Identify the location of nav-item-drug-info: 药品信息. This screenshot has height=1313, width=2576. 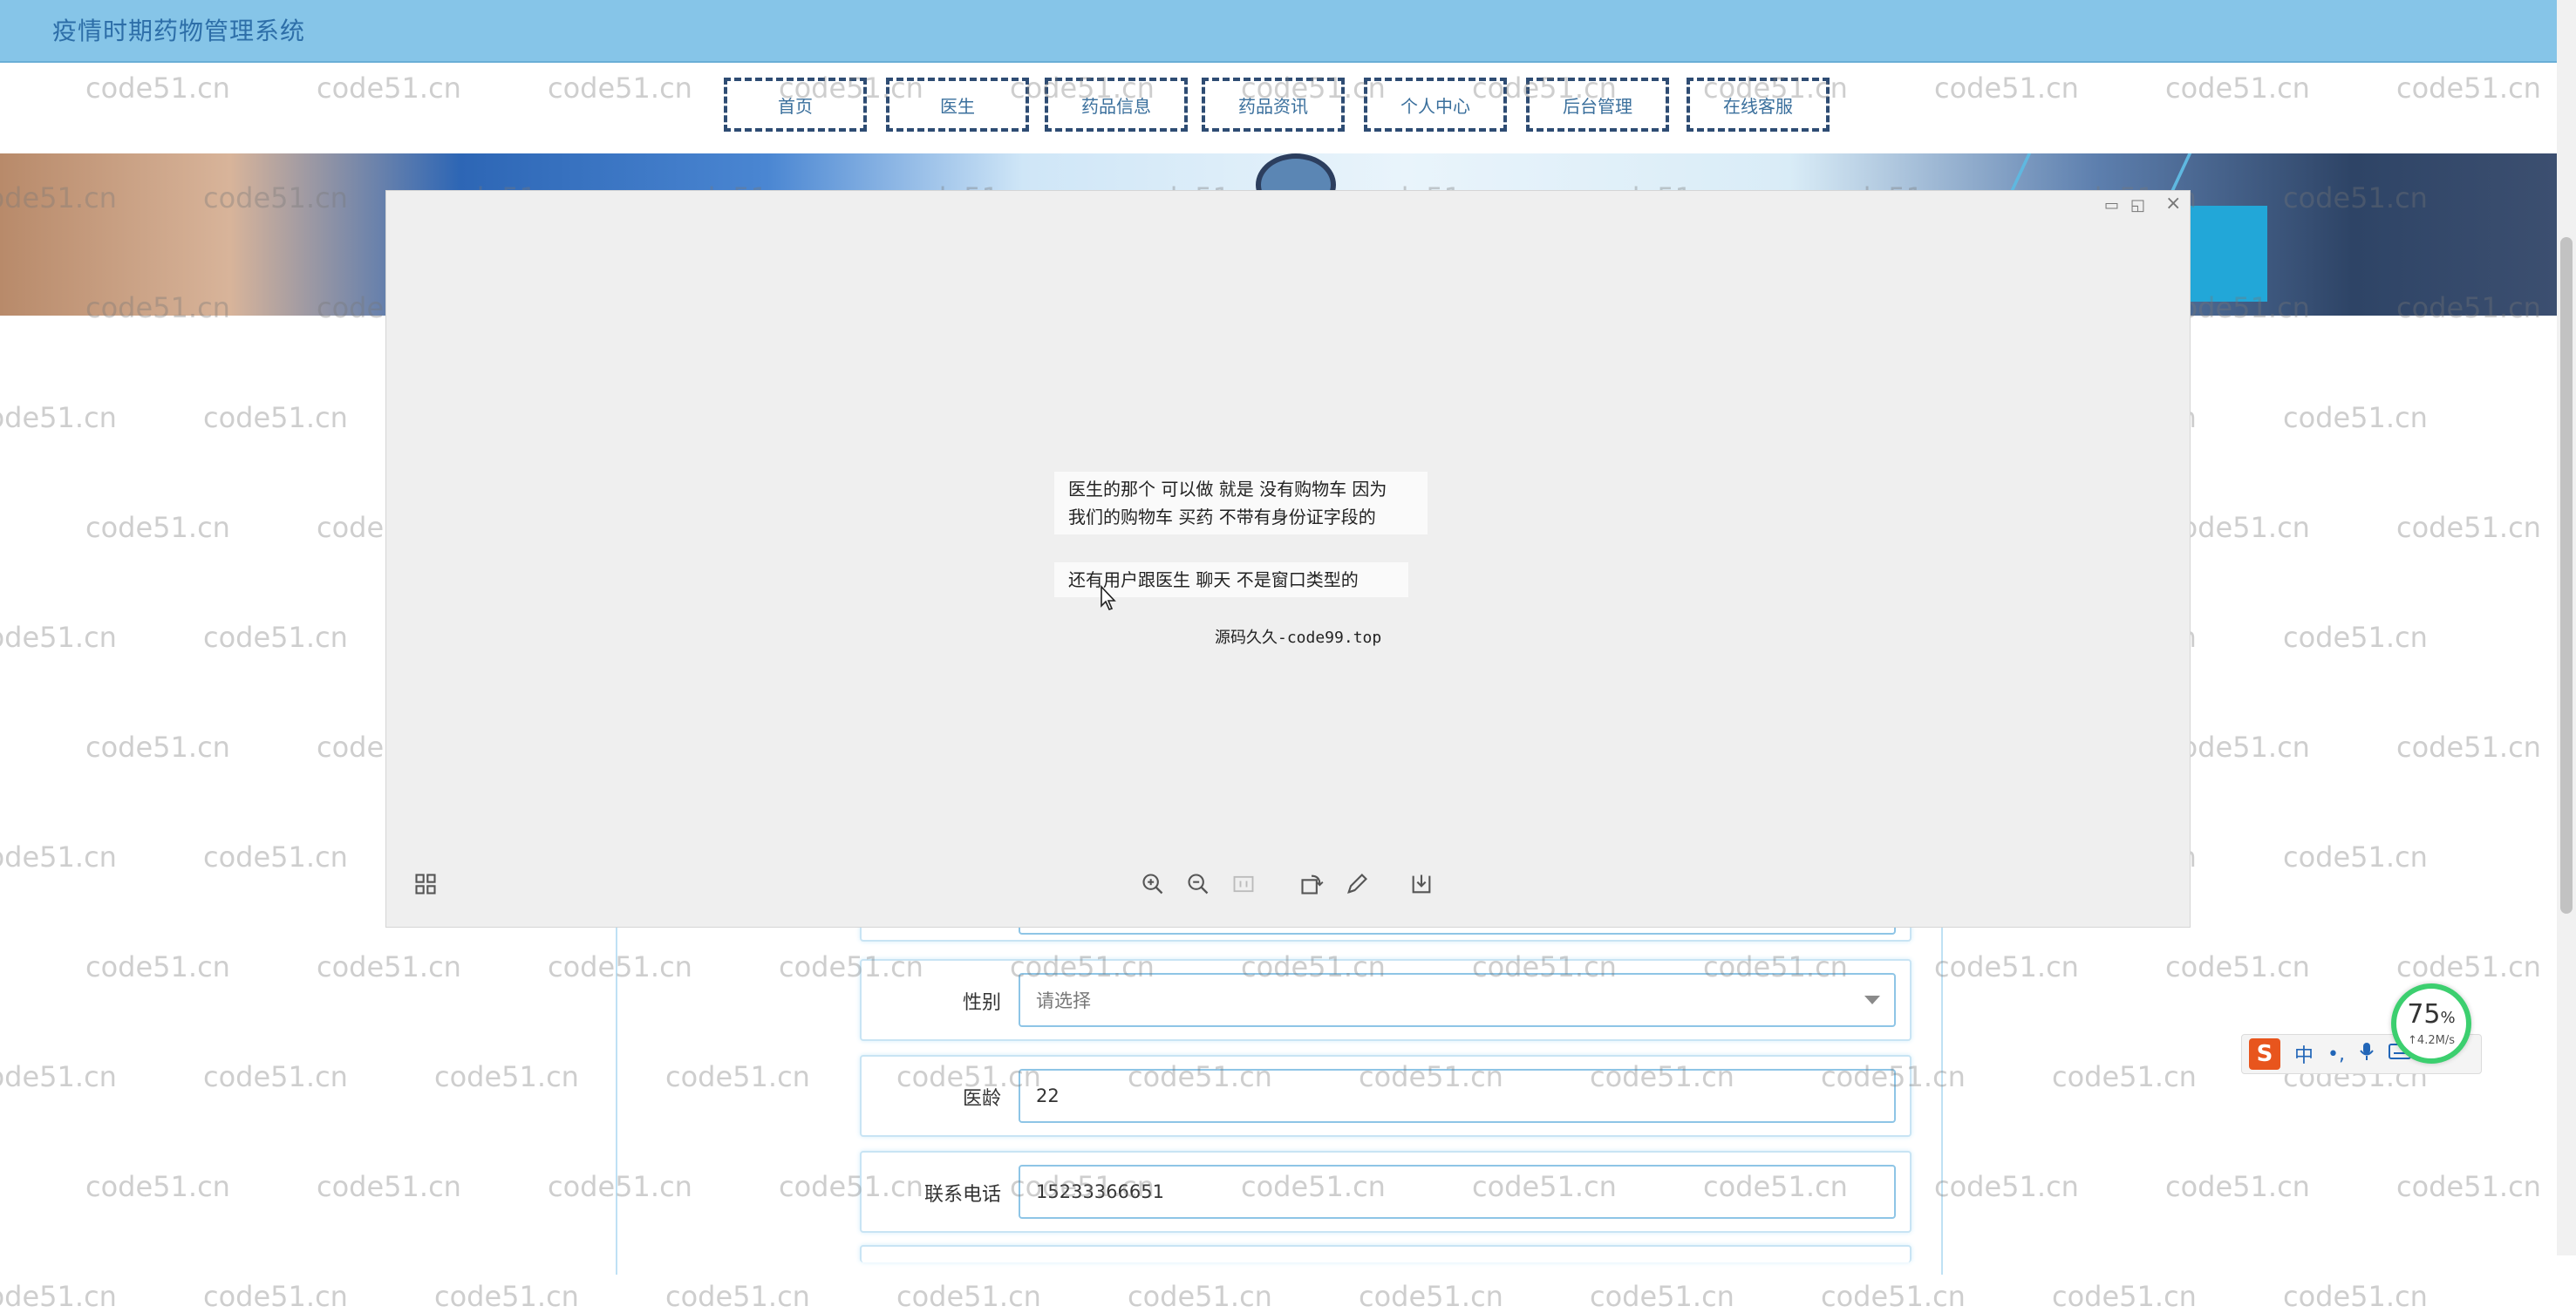
(1117, 105).